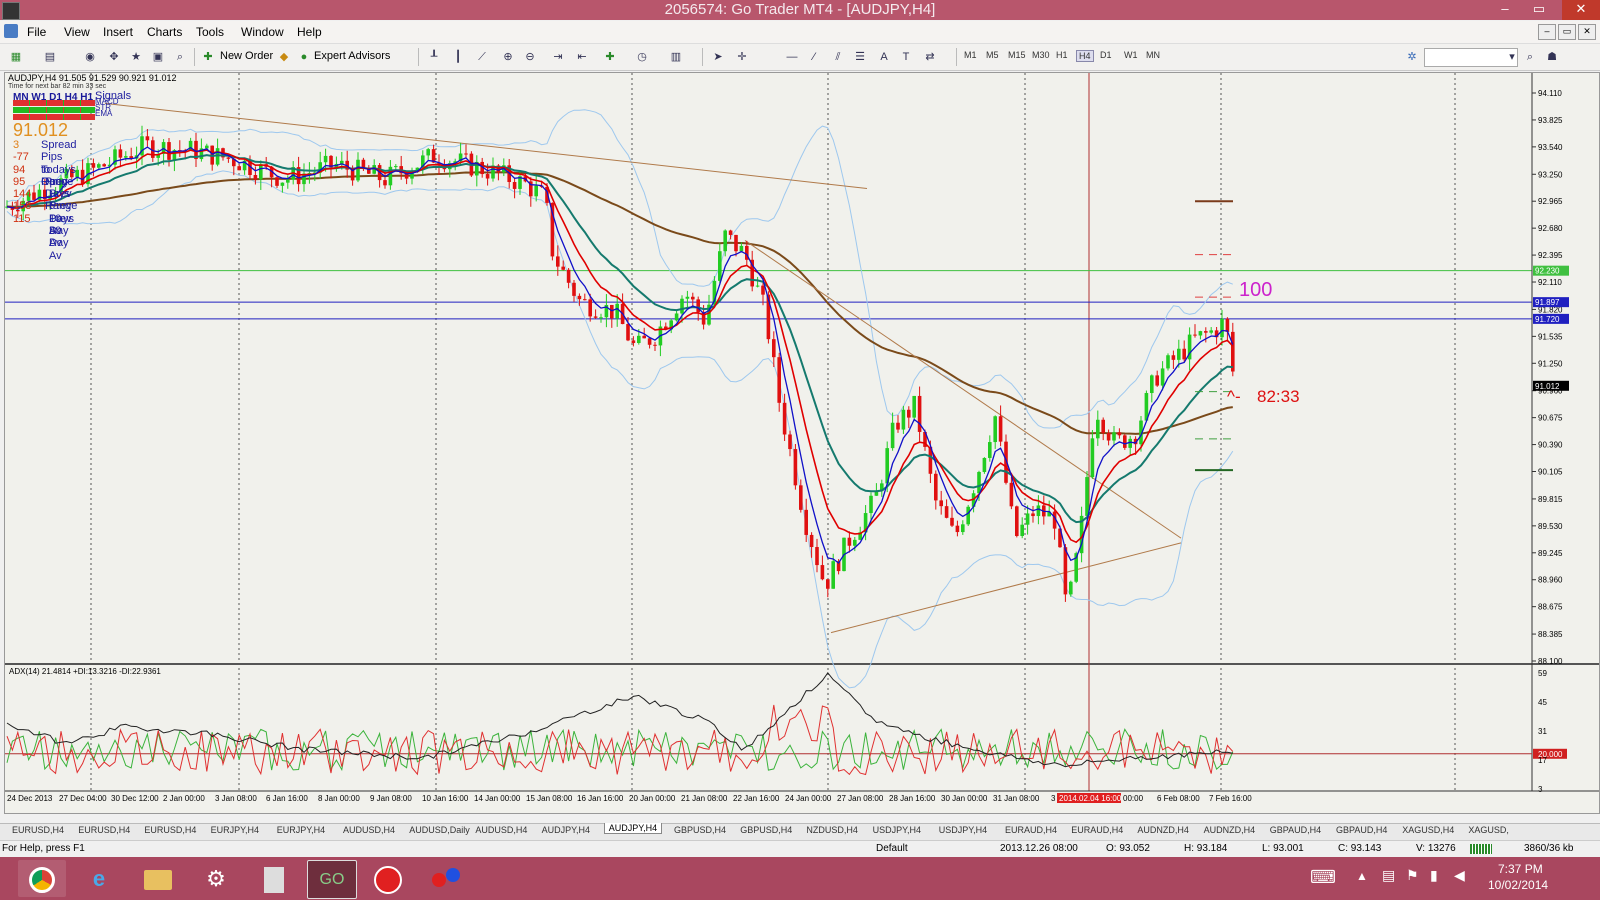 The height and width of the screenshot is (900, 1600). What do you see at coordinates (274, 878) in the screenshot?
I see `calculator-icon` at bounding box center [274, 878].